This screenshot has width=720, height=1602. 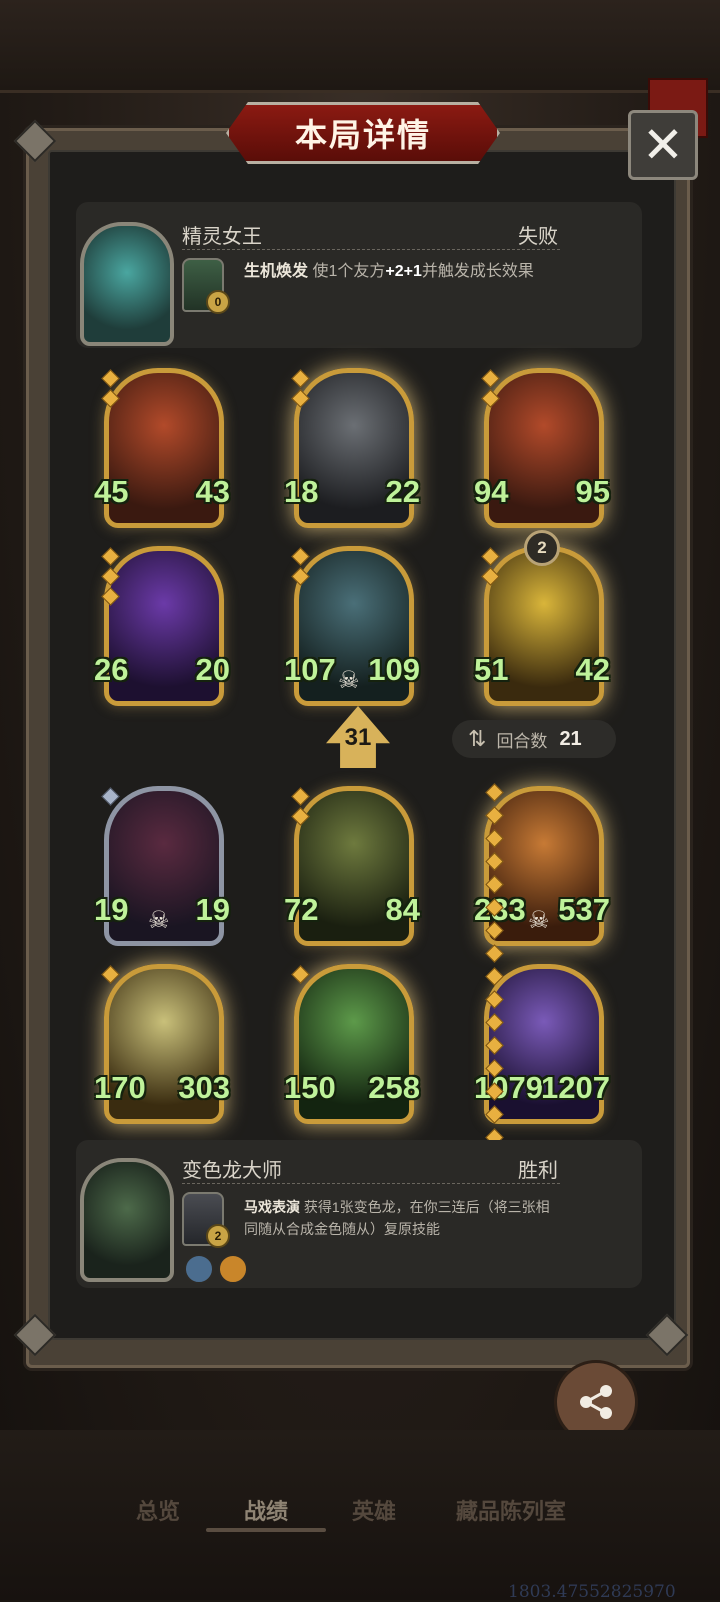 What do you see at coordinates (491, 491) in the screenshot?
I see `minion-attack: 94` at bounding box center [491, 491].